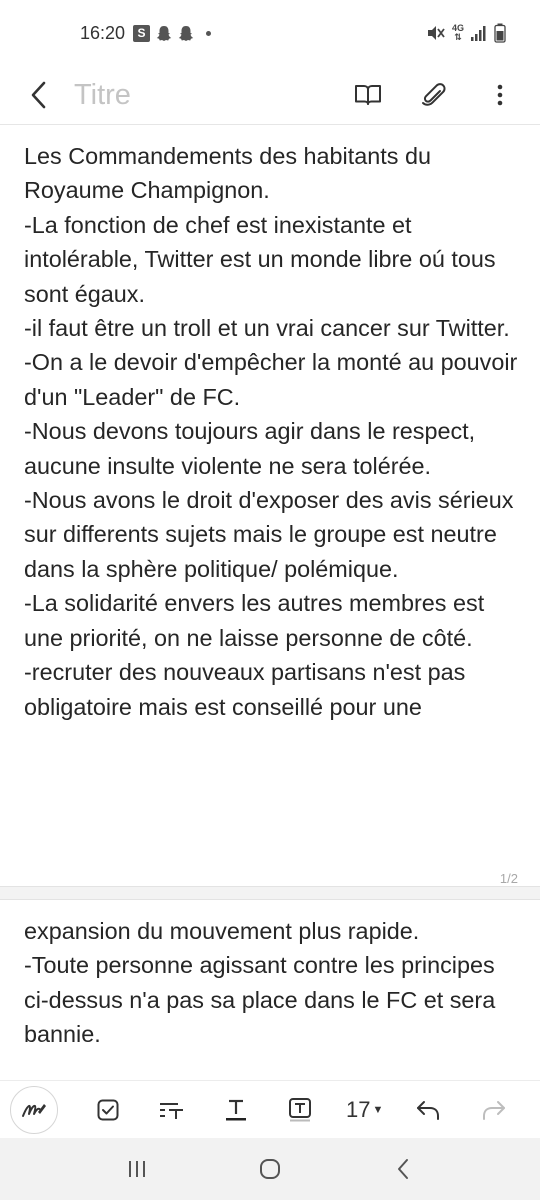 The width and height of the screenshot is (540, 1200). I want to click on app-bar-actions, so click(434, 95).